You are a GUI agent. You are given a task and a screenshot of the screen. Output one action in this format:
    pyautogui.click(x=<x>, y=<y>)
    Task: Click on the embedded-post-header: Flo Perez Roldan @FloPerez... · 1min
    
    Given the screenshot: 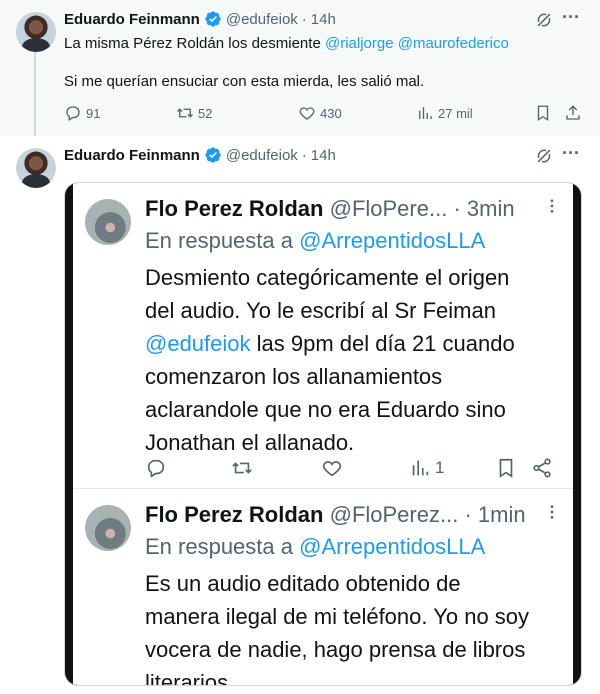 What is the action you would take?
    pyautogui.click(x=335, y=515)
    